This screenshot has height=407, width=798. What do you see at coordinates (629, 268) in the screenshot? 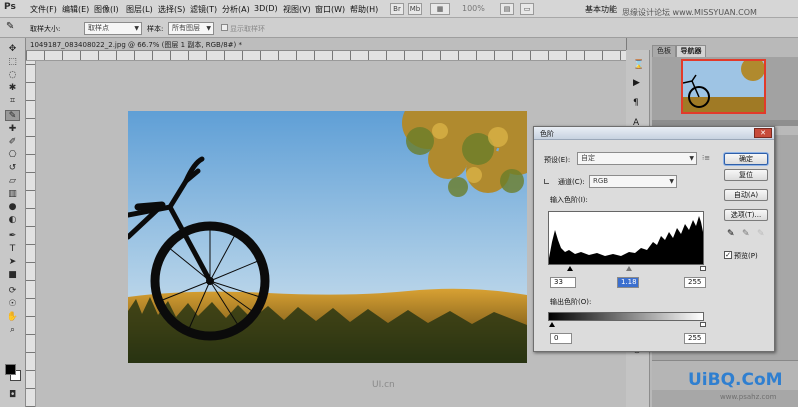
I see `input-gamma-slider` at bounding box center [629, 268].